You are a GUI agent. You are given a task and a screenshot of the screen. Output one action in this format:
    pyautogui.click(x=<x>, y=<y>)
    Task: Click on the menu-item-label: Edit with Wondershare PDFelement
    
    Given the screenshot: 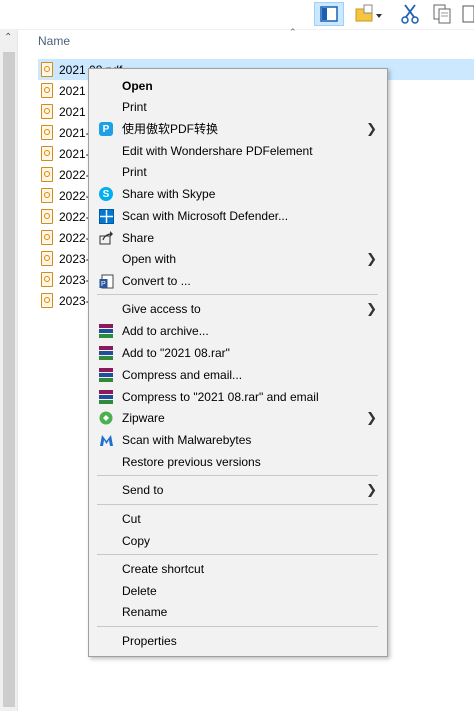 What is the action you would take?
    pyautogui.click(x=217, y=150)
    